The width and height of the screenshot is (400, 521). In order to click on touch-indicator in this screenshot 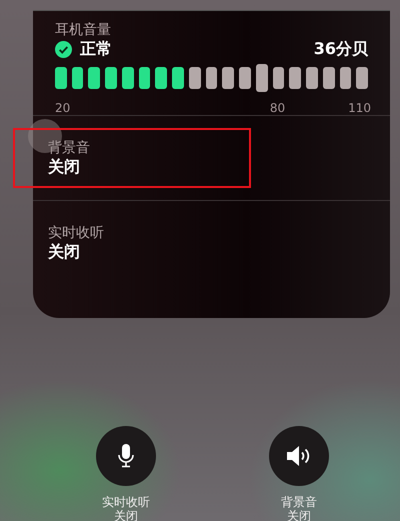, I will do `click(45, 136)`.